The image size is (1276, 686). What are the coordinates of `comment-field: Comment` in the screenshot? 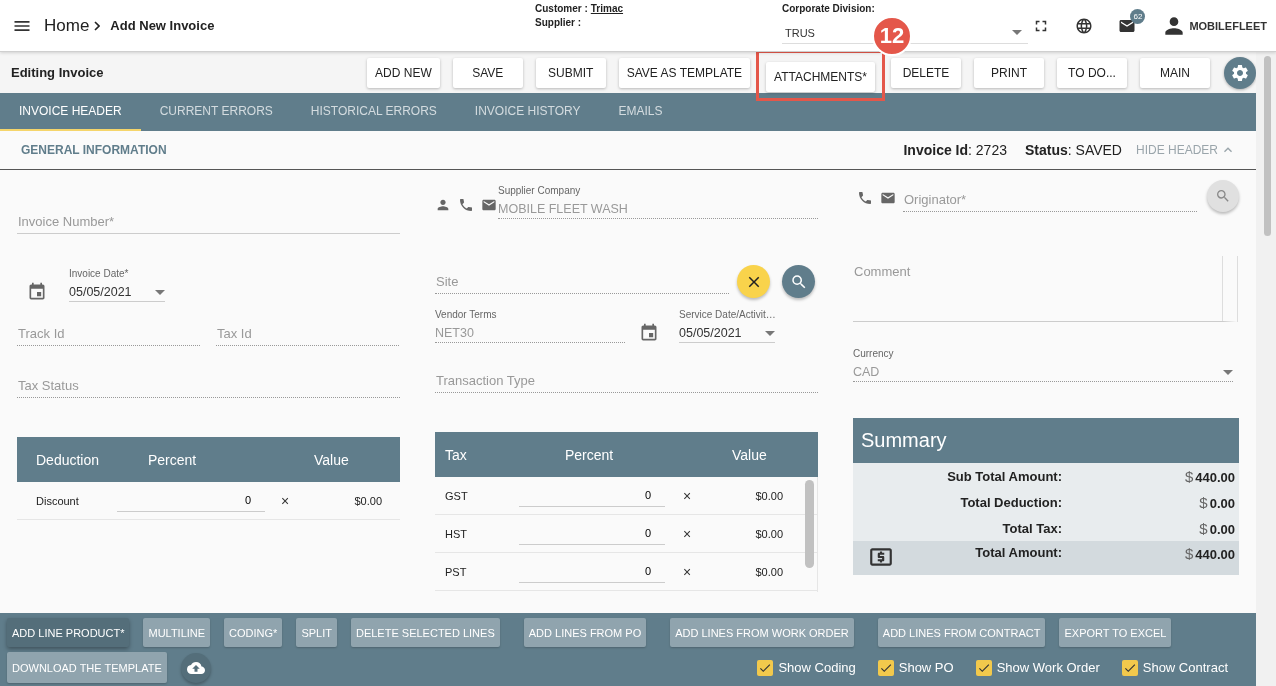 It's located at (1045, 289).